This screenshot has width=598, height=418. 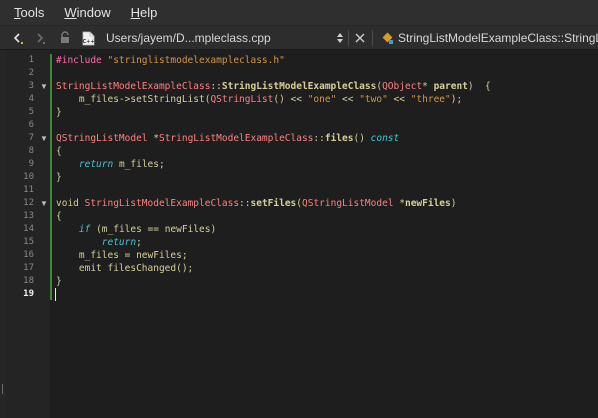 I want to click on code-line: if (m_files == newFiles), so click(x=136, y=229).